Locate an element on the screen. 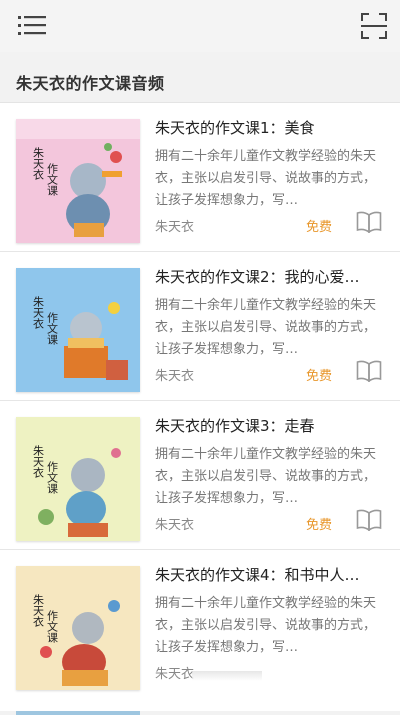  list-item-partial is located at coordinates (200, 706).